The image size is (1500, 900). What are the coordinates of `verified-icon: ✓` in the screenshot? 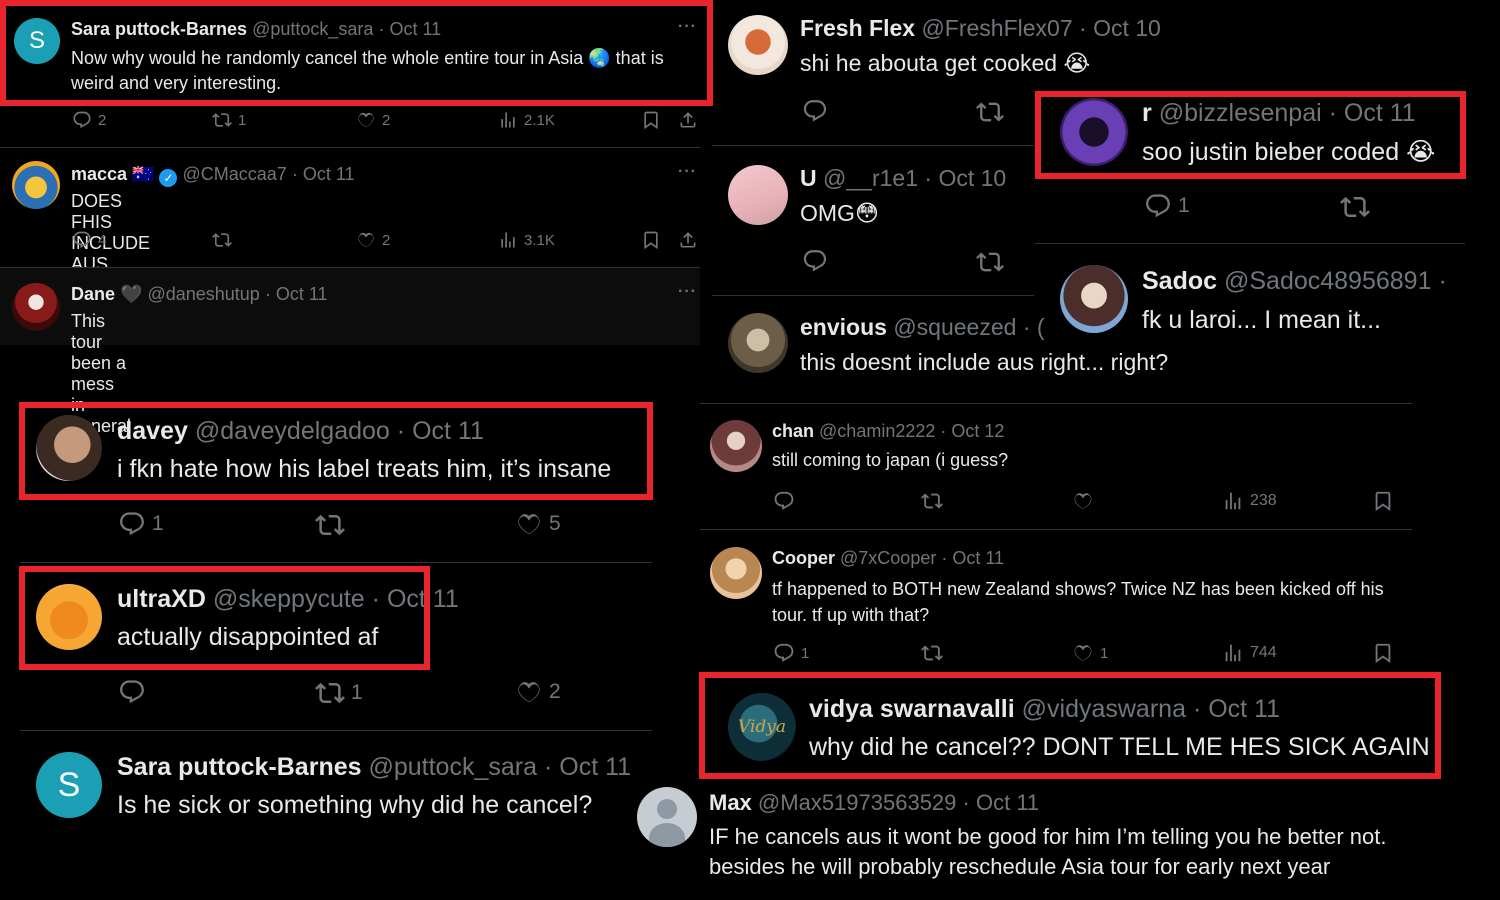 It's located at (168, 178).